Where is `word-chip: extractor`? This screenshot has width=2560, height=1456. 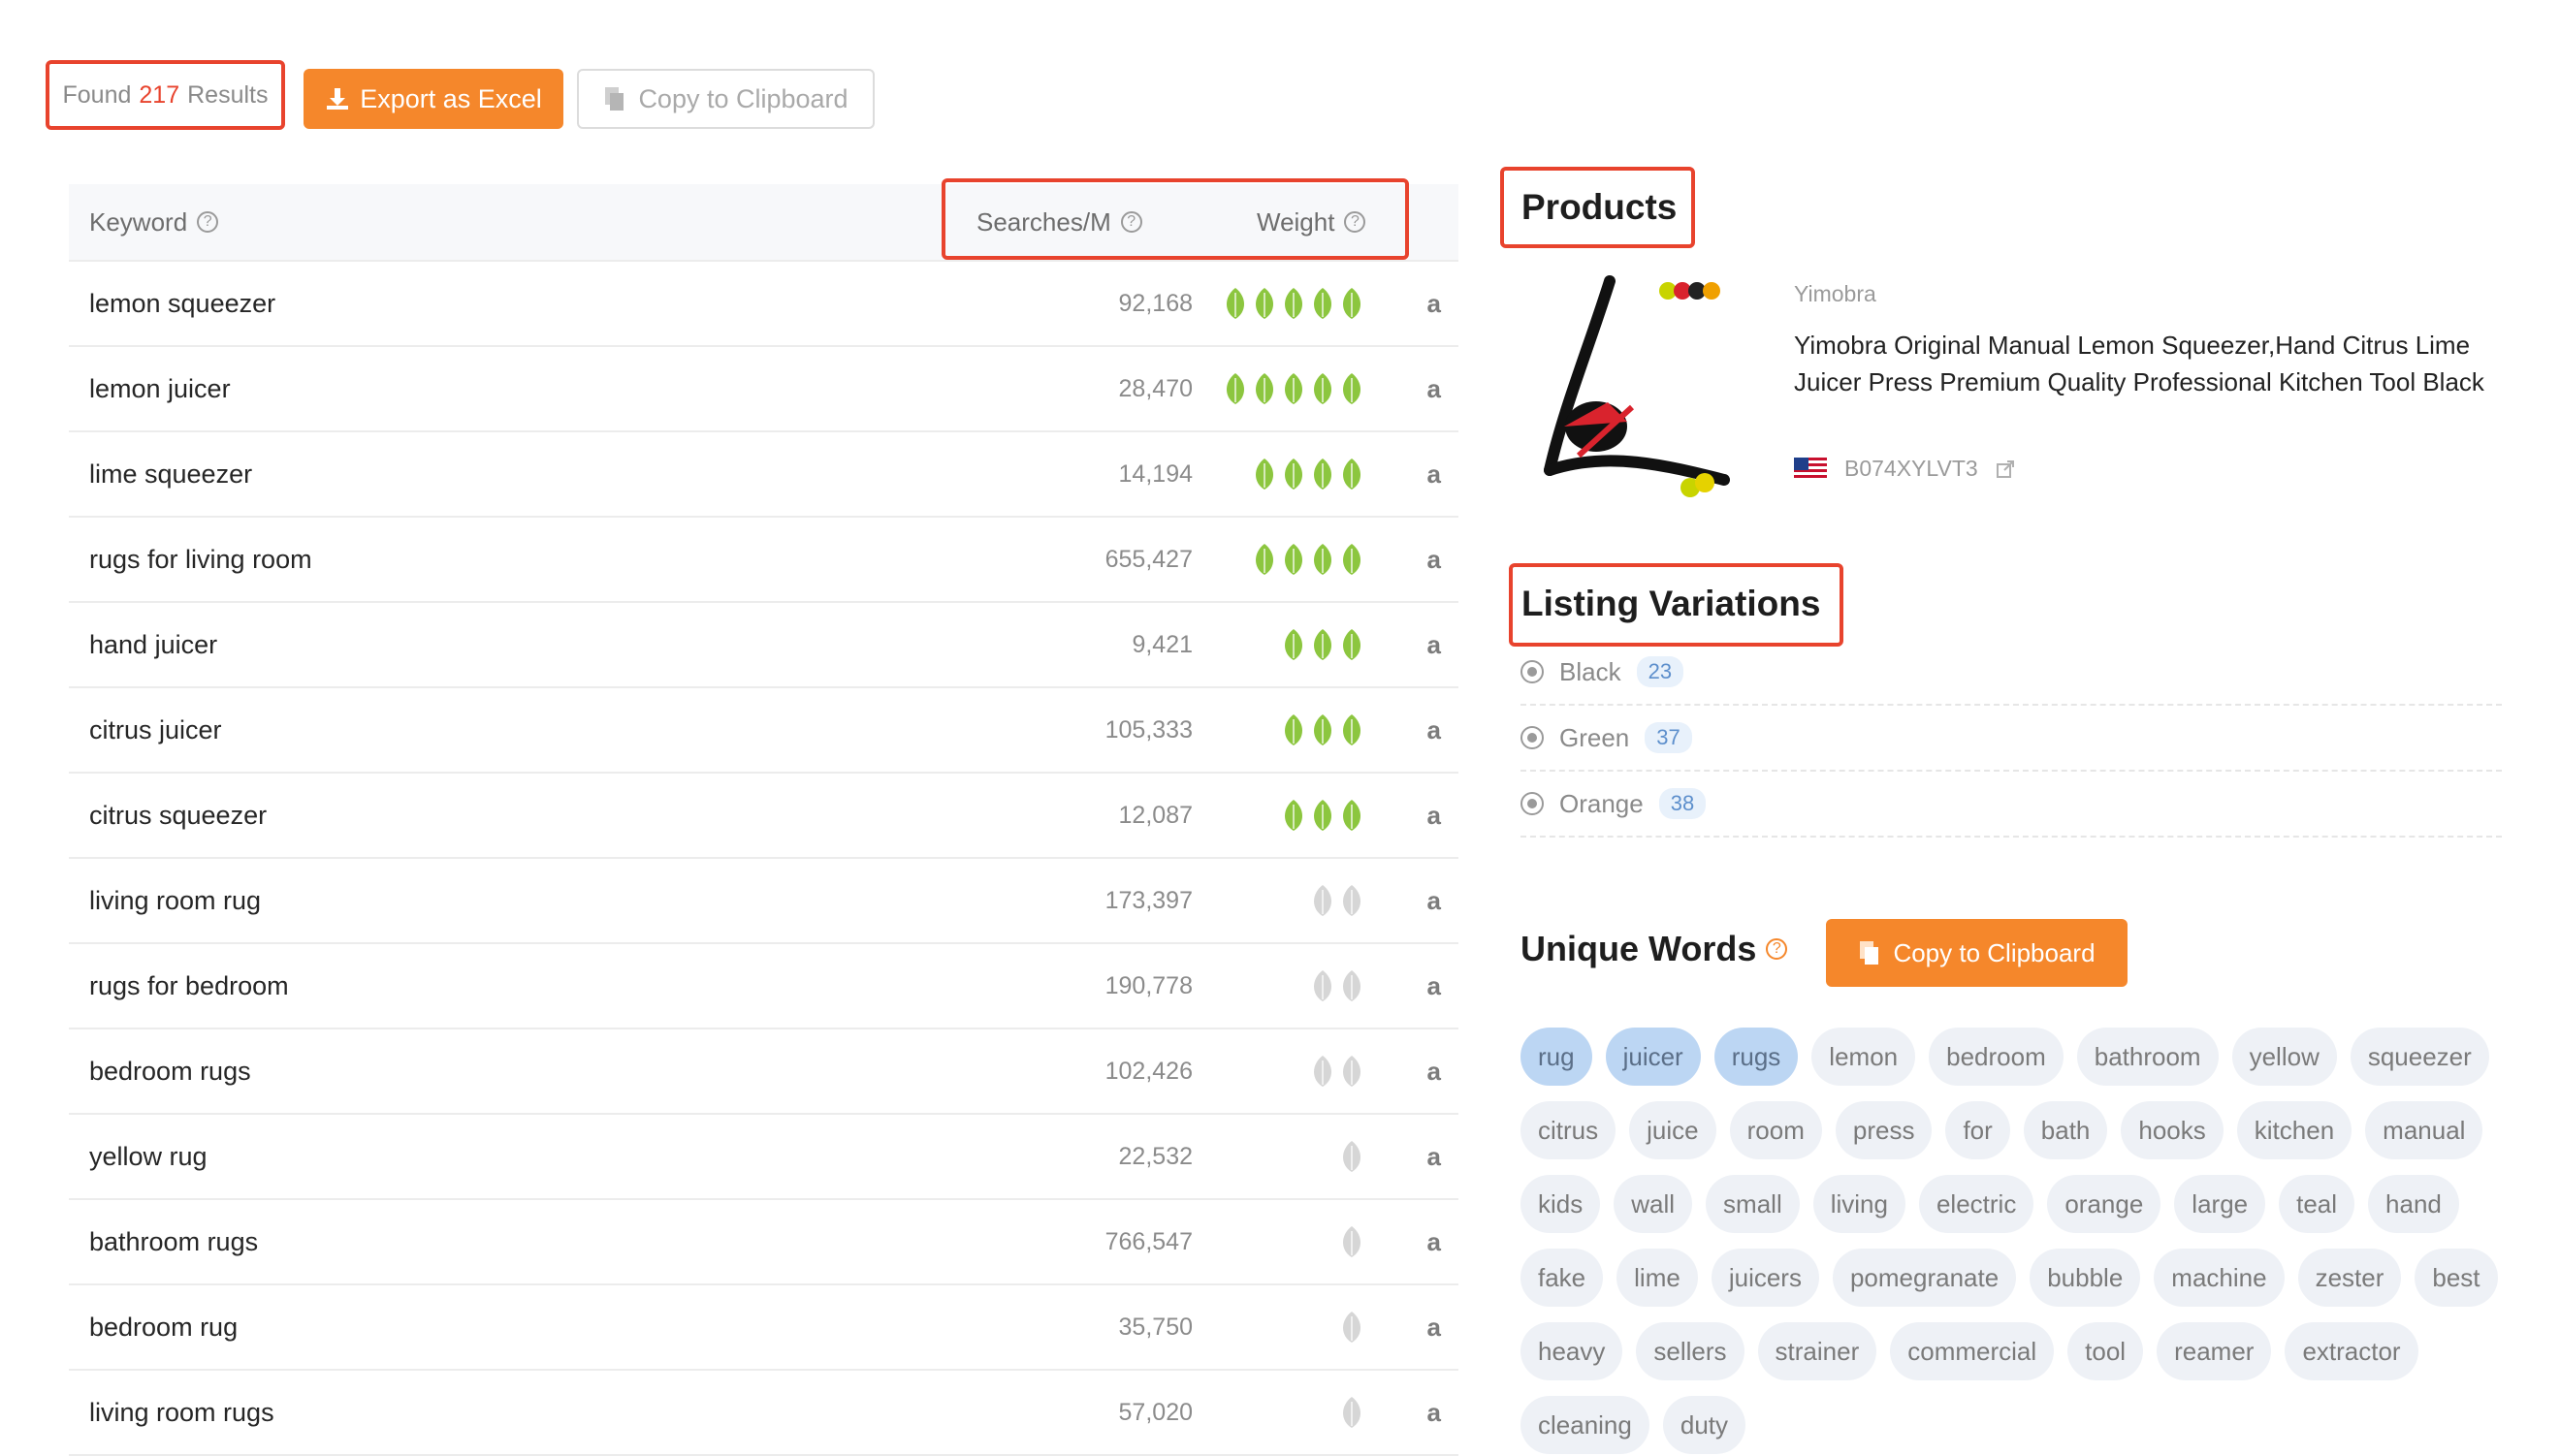 word-chip: extractor is located at coordinates (2351, 1351).